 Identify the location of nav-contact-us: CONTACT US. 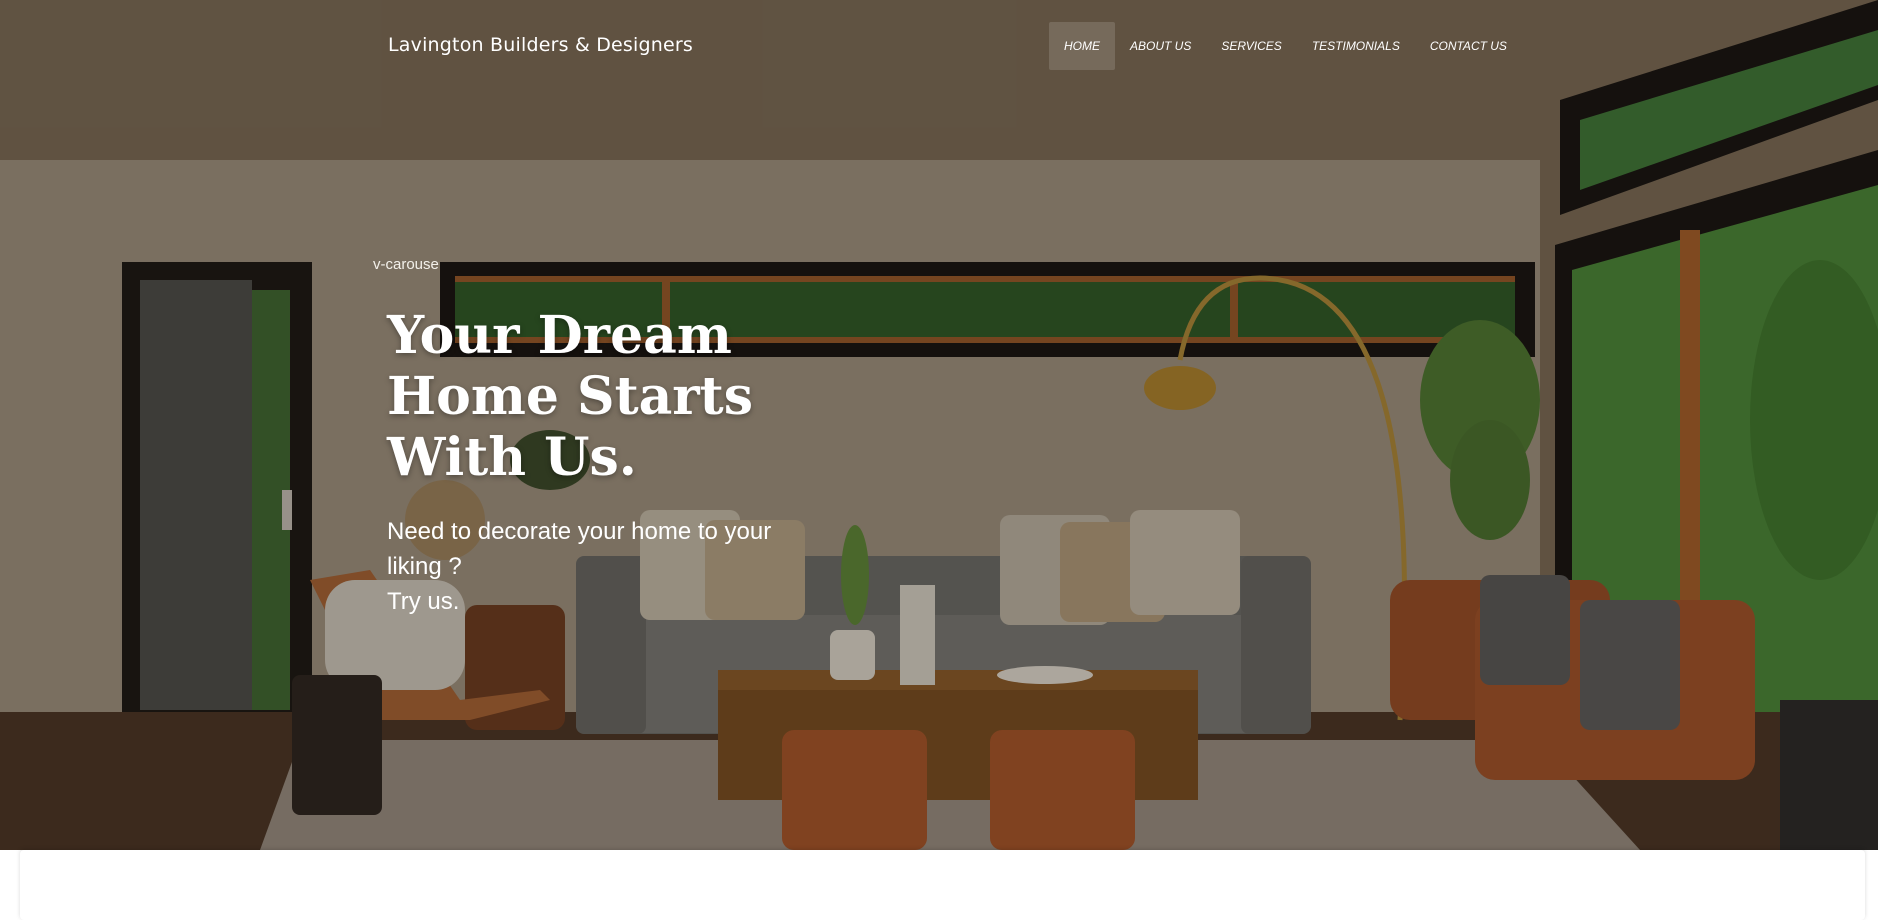
(1468, 46).